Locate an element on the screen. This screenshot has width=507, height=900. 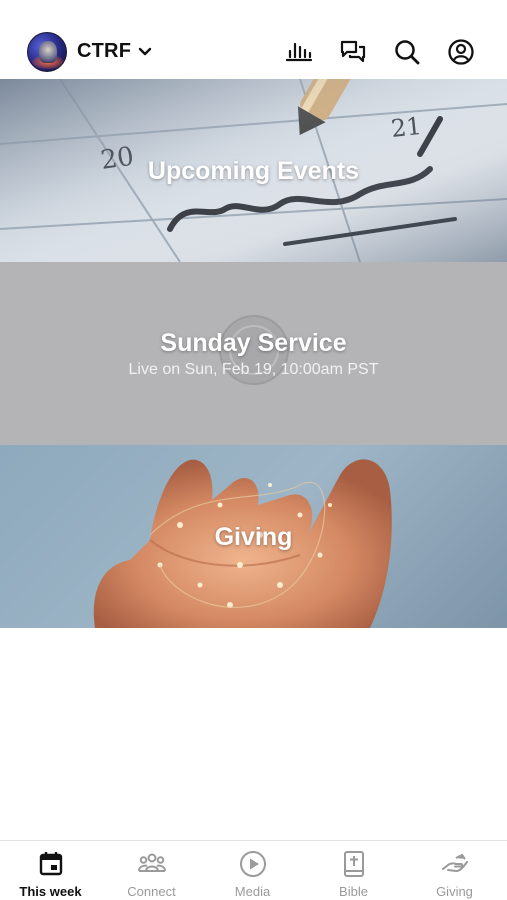
card-title: Upcoming Events is located at coordinates (253, 171).